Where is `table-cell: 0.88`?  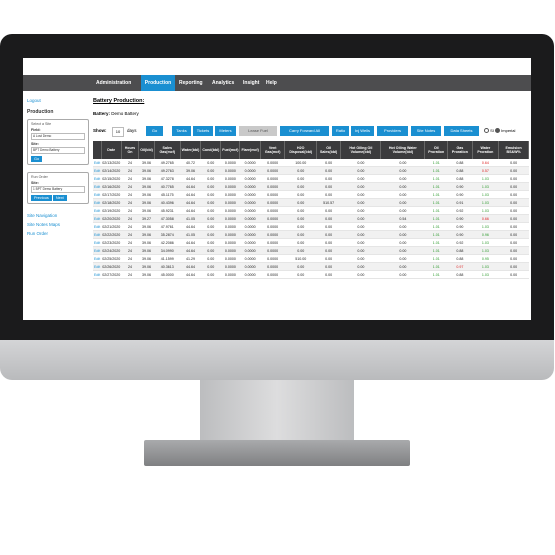 table-cell: 0.88 is located at coordinates (460, 258).